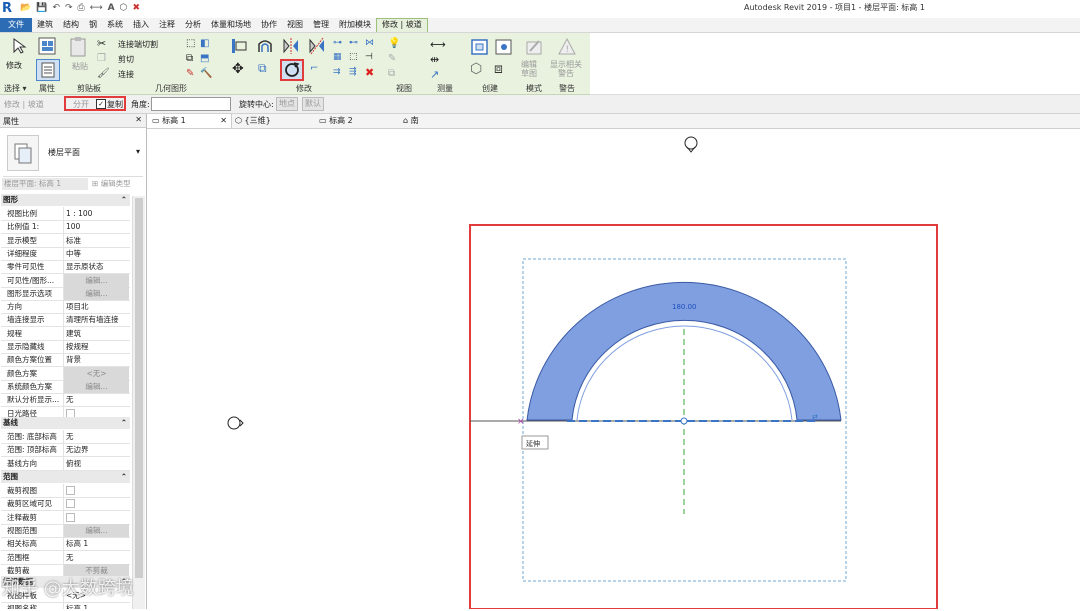 This screenshot has width=1080, height=611. Describe the element at coordinates (190, 73) in the screenshot. I see `geometry-icon-5: ✎` at that location.